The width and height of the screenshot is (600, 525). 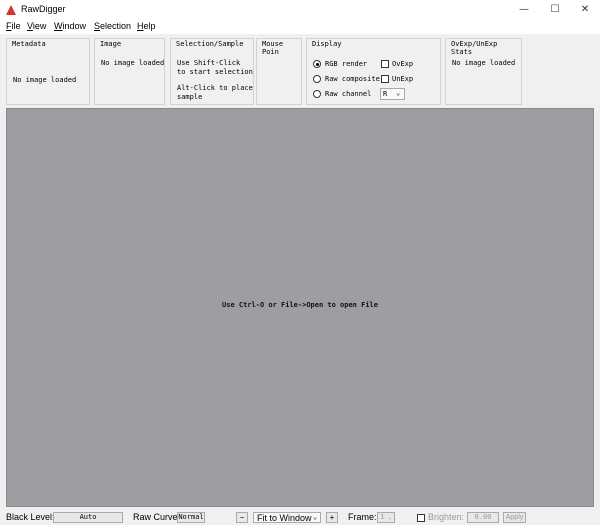 I want to click on image-status: No image loaded, so click(x=133, y=63).